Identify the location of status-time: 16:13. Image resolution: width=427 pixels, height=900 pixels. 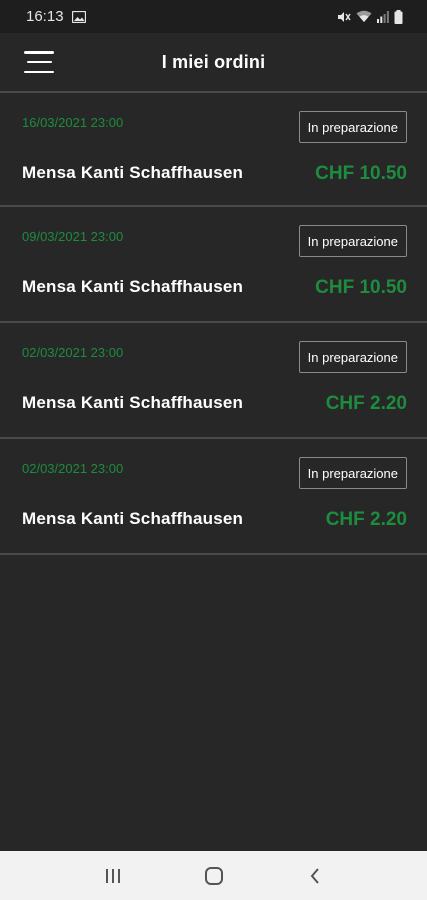
(45, 16).